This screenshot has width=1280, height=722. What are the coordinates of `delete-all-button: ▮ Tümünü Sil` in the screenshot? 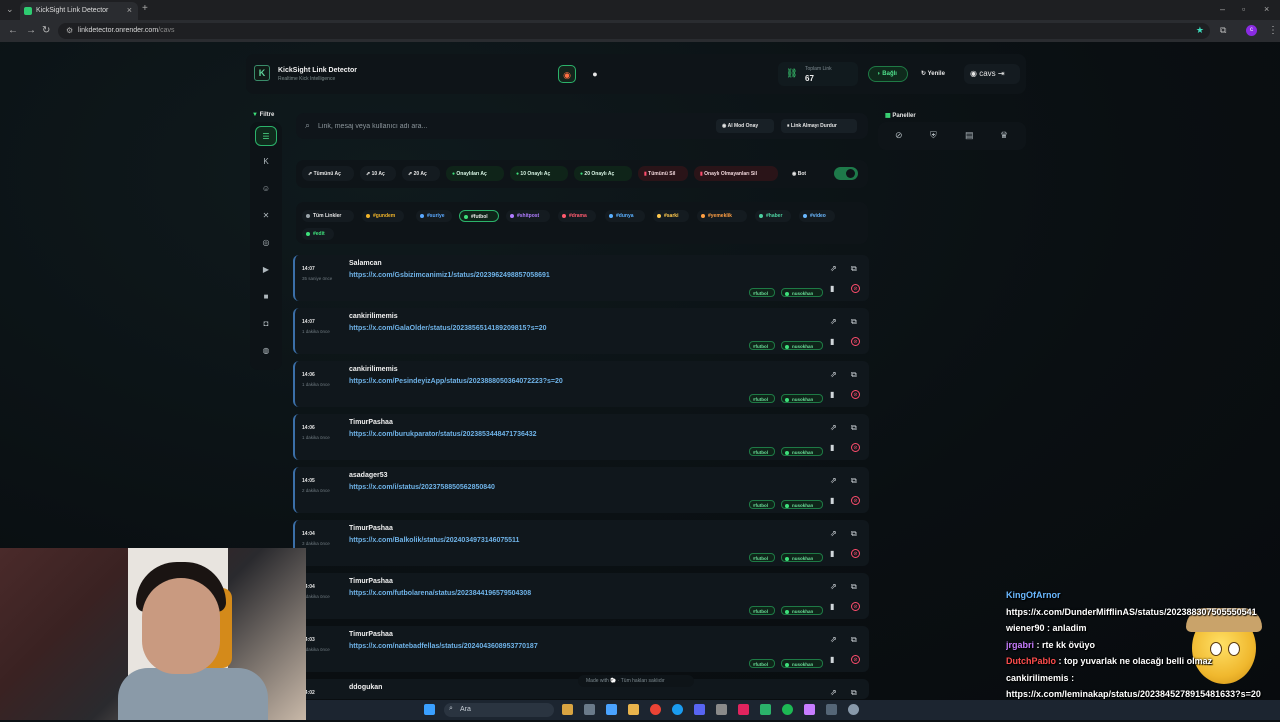 It's located at (663, 173).